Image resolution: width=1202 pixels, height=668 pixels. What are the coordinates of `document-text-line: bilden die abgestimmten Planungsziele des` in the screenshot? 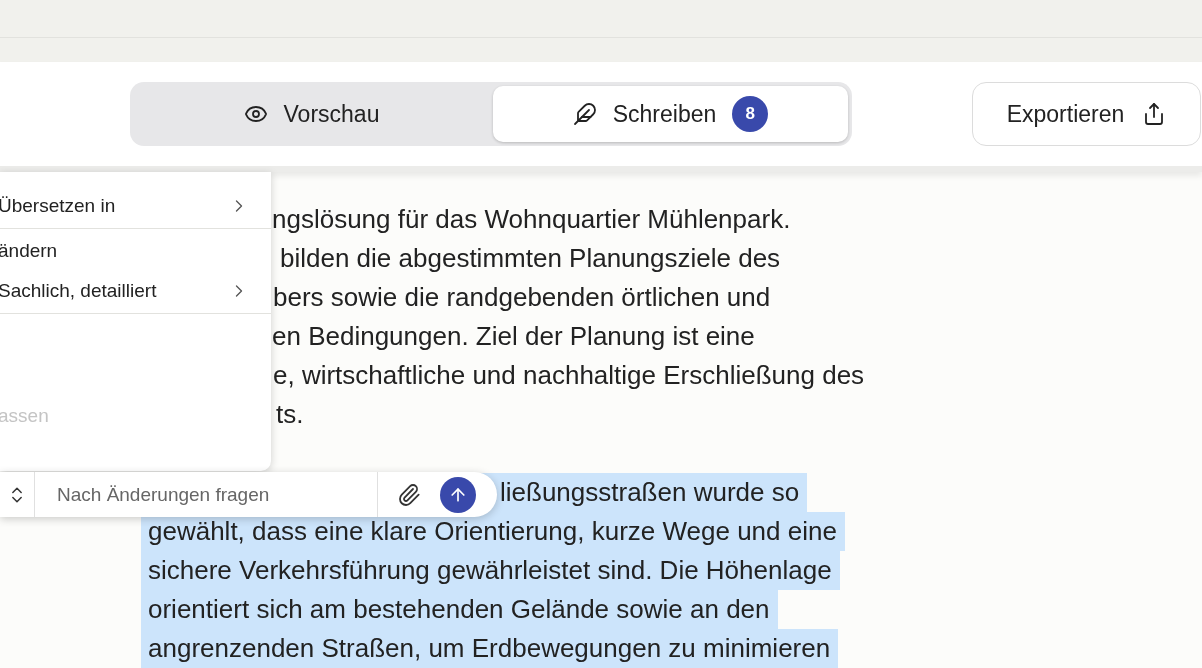 It's located at (530, 258).